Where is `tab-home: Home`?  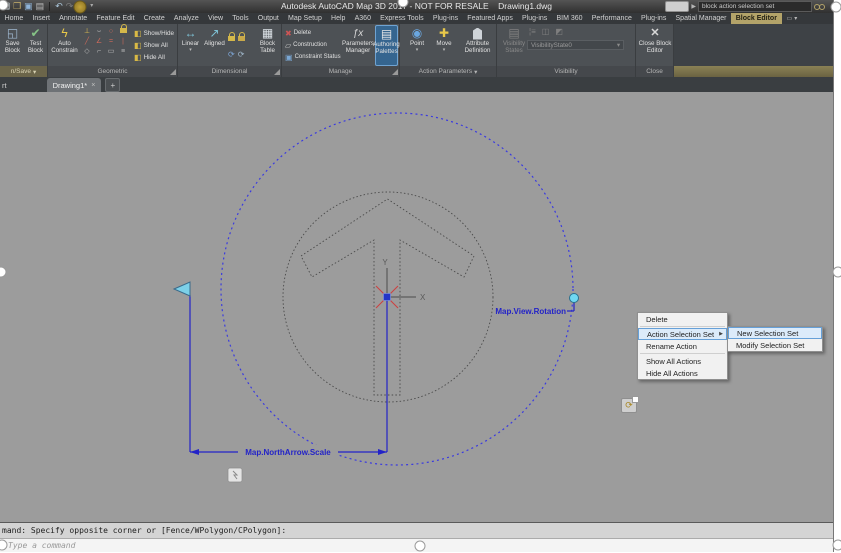
tab-home: Home is located at coordinates (14, 18).